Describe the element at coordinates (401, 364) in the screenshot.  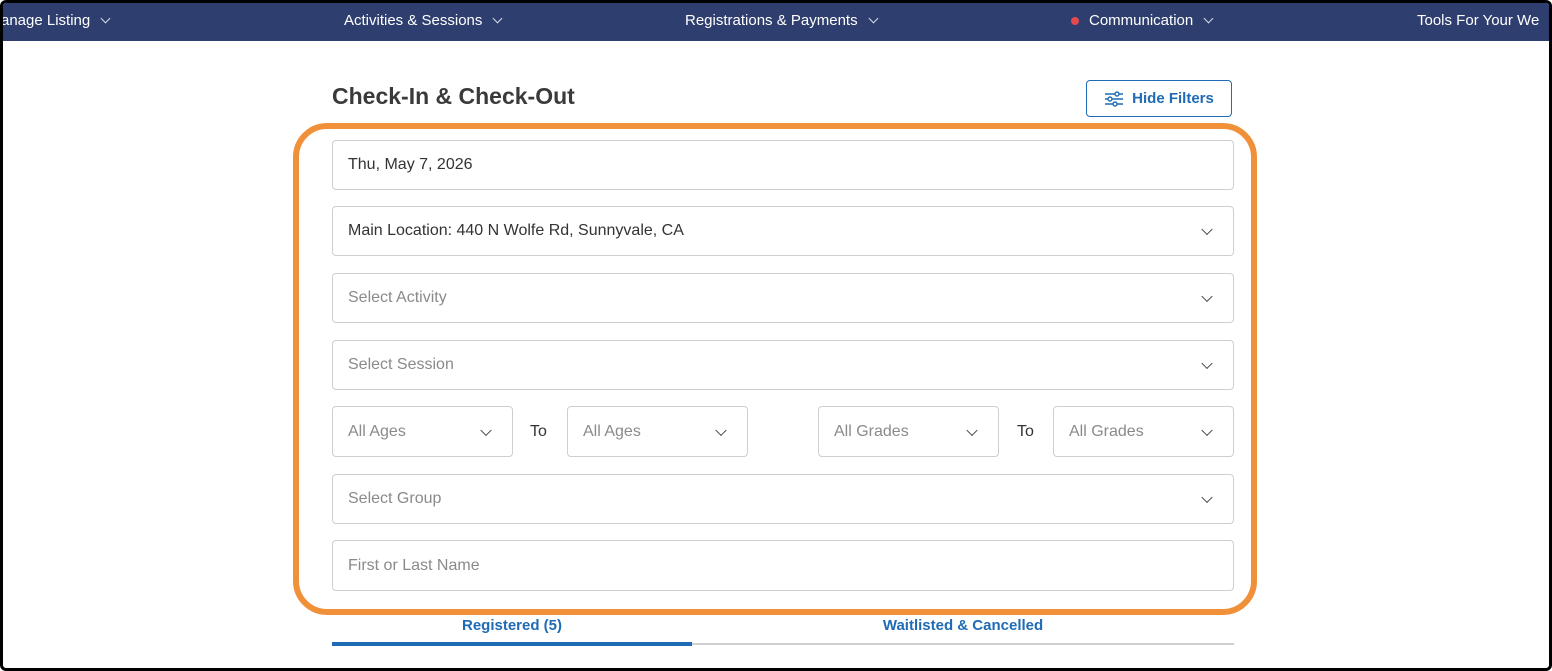
I see `session-placeholder: Select Session` at that location.